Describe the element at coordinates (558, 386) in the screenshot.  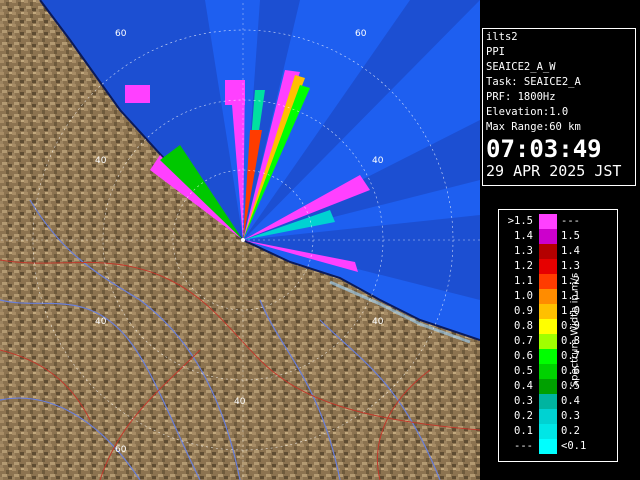
I see `legend-row: 0.4 0.5` at that location.